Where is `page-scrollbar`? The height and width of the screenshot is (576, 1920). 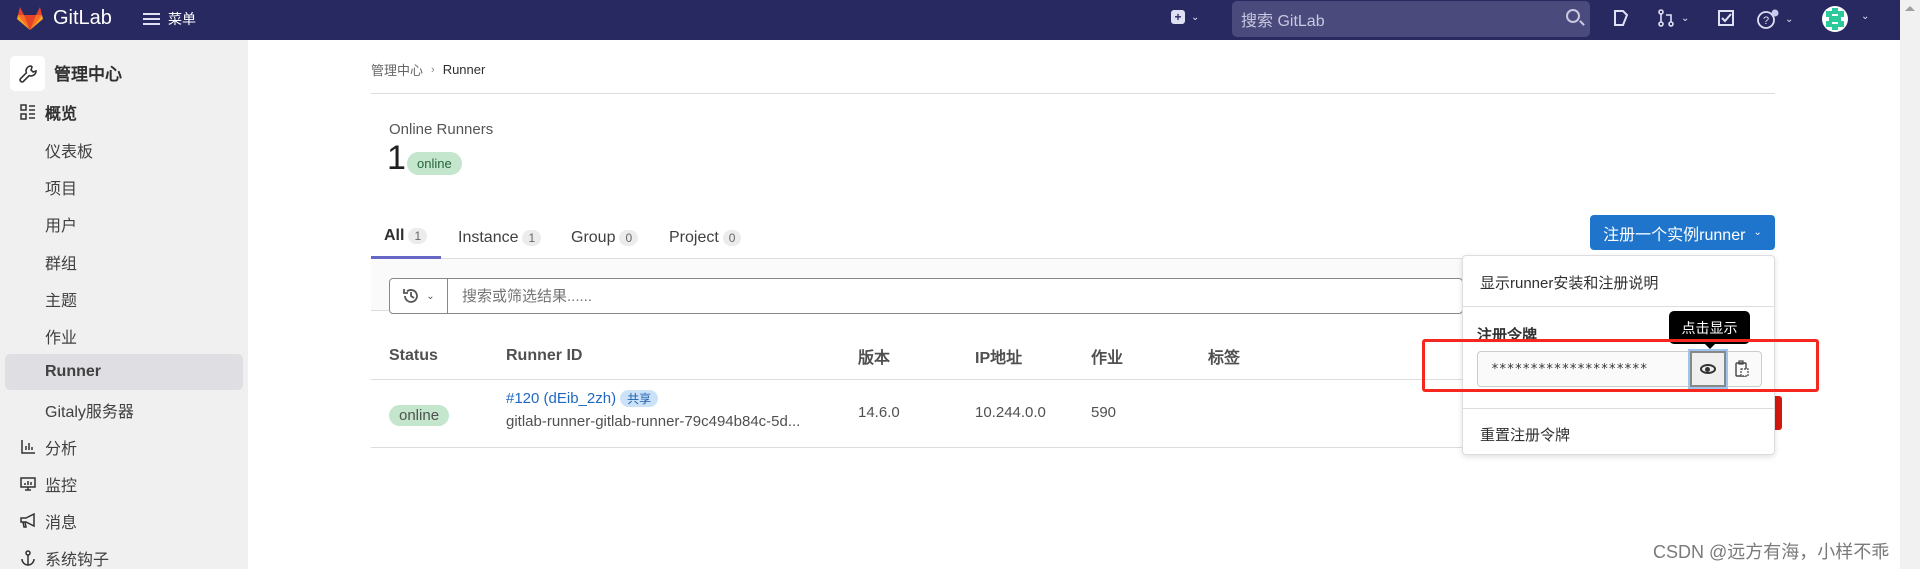 page-scrollbar is located at coordinates (1910, 284).